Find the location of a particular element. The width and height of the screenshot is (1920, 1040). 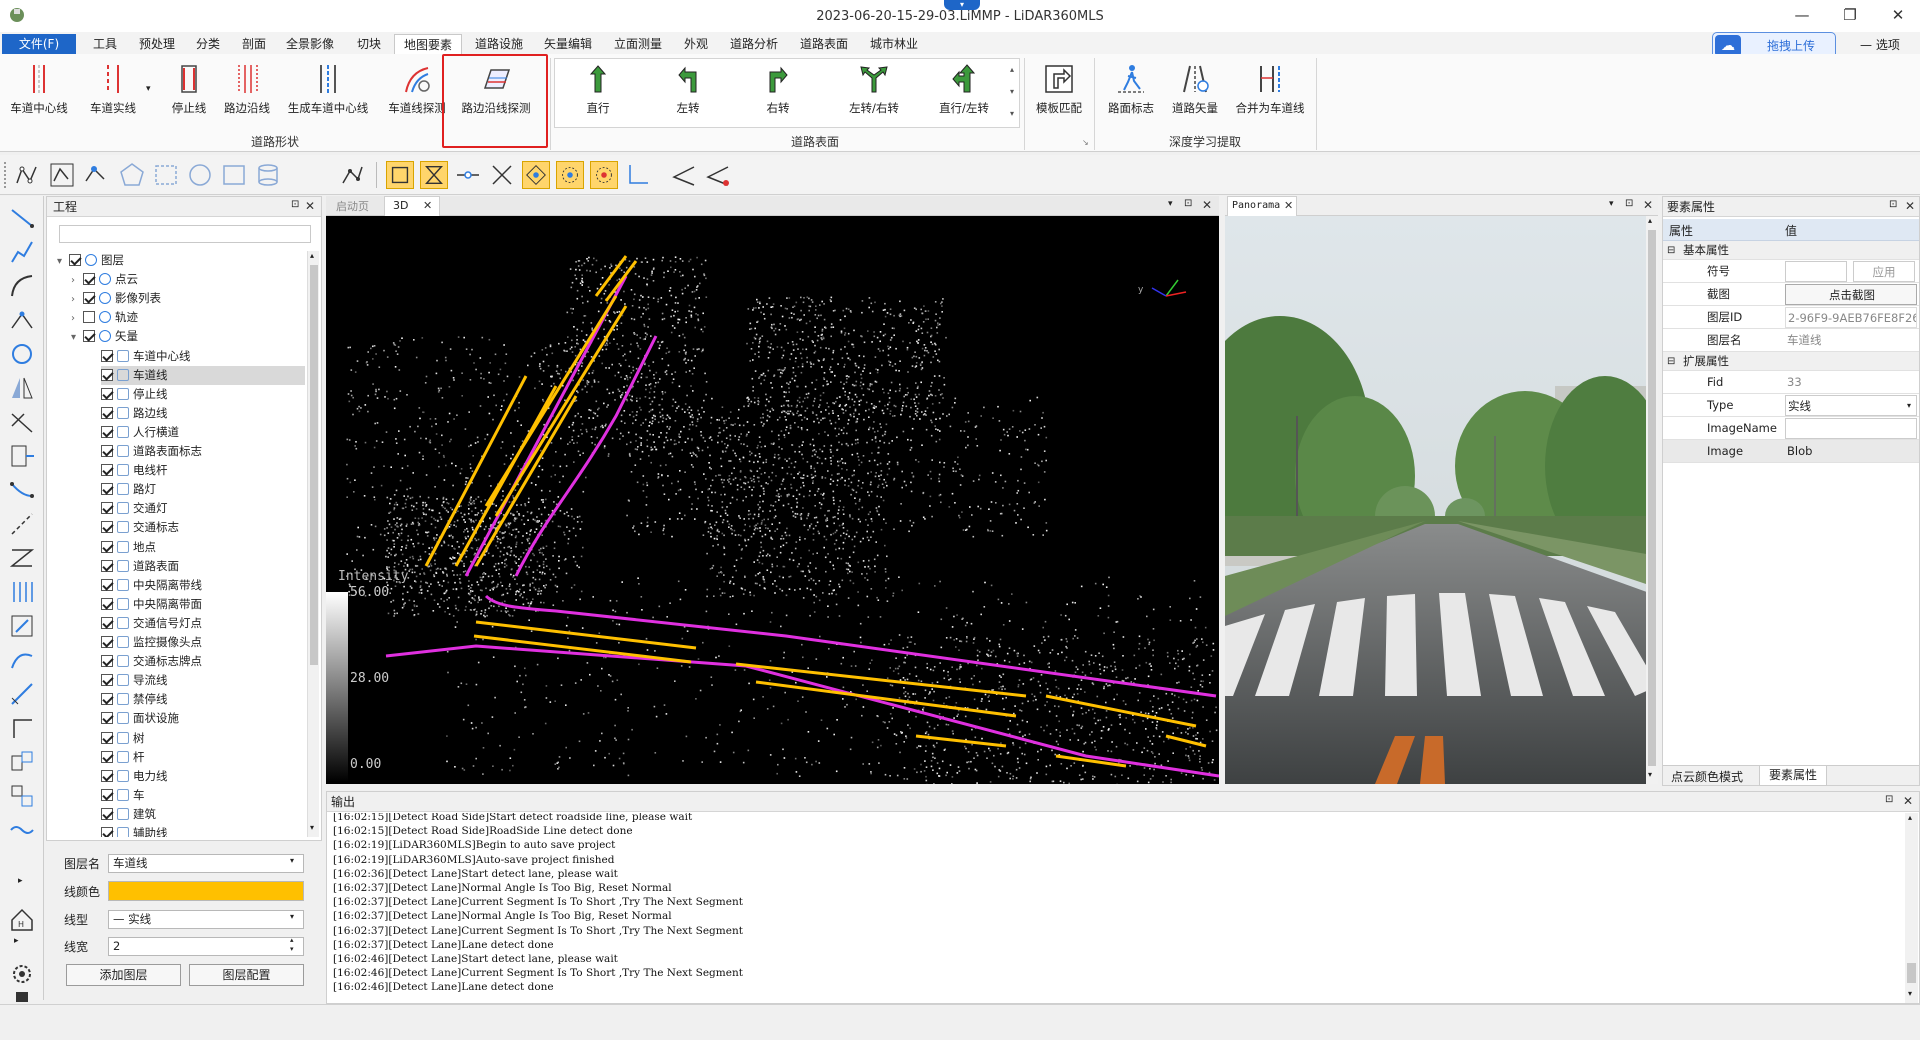

curve-fit-icon is located at coordinates (22, 660).